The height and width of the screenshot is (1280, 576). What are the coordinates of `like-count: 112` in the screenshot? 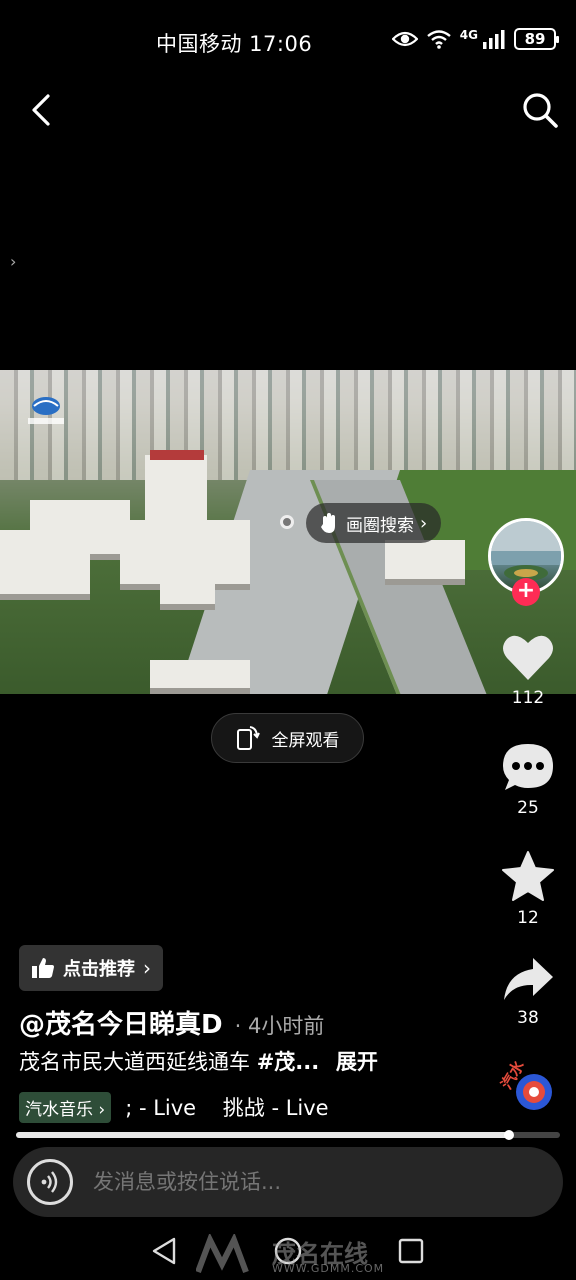 It's located at (528, 698).